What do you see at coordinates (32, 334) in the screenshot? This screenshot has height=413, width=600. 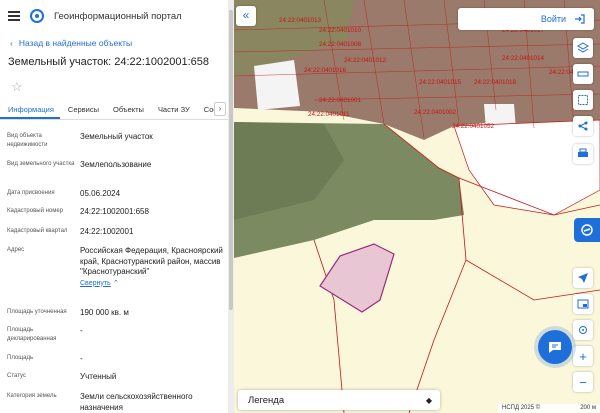 I see `property-label: Площадь декларированная` at bounding box center [32, 334].